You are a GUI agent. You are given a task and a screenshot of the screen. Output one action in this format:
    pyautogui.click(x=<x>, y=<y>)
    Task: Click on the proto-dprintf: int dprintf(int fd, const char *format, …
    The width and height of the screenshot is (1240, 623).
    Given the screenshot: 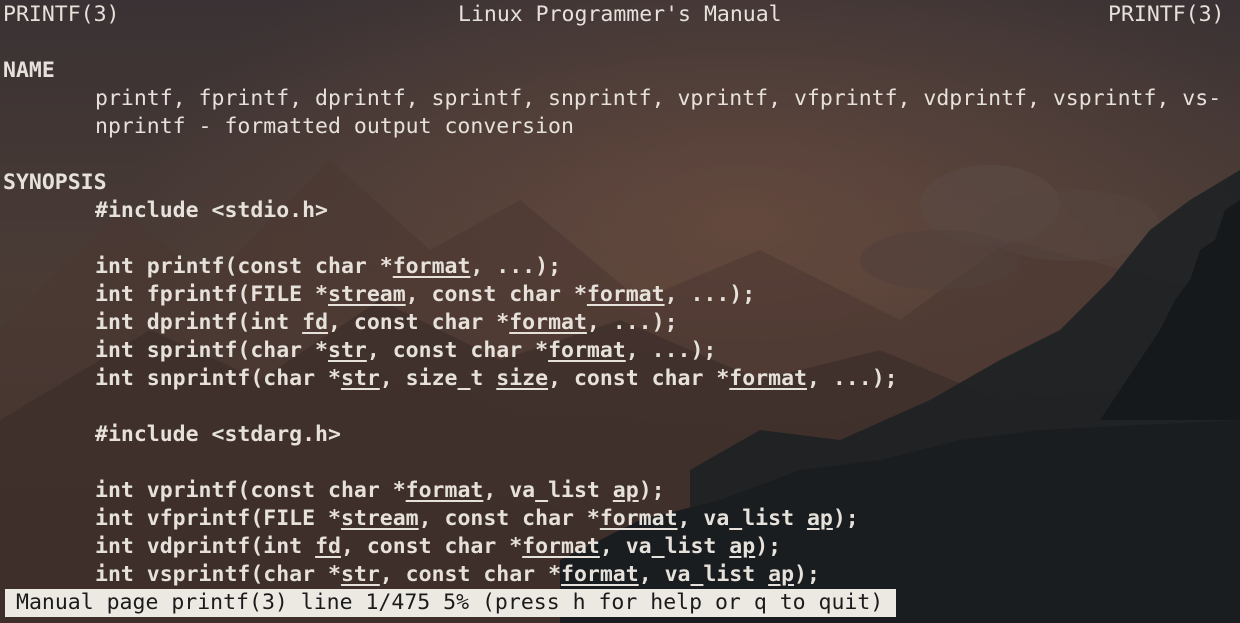 What is the action you would take?
    pyautogui.click(x=386, y=322)
    